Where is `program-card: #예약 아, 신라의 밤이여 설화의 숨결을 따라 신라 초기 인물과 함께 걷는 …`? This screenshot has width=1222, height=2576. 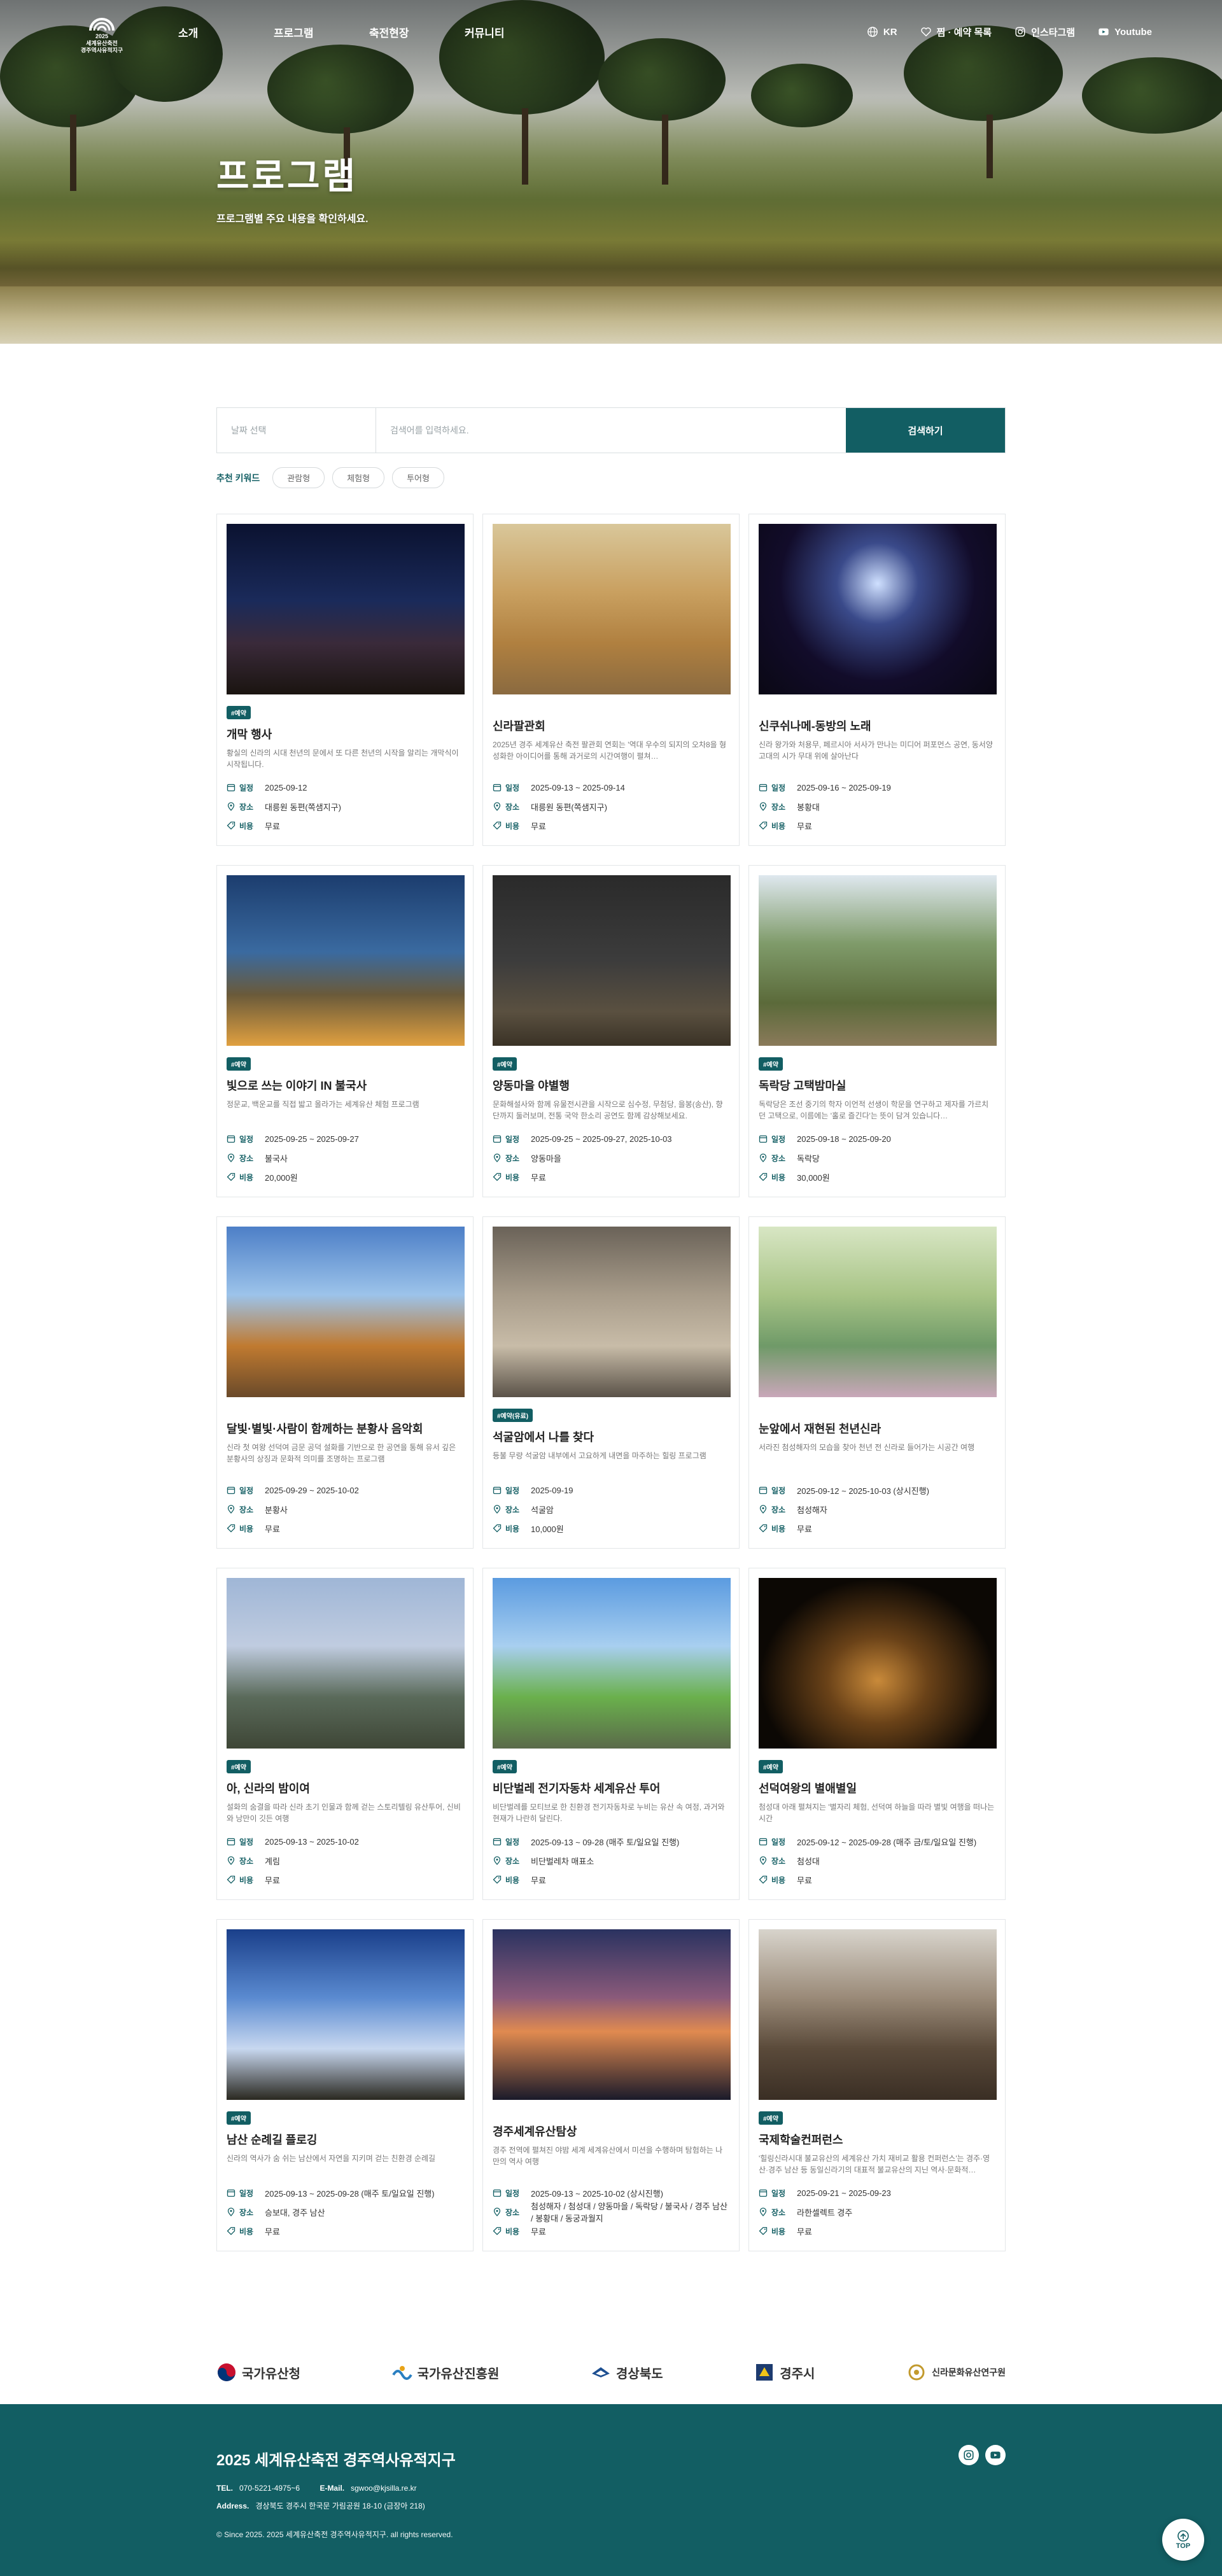
program-card: #예약 아, 신라의 밤이여 설화의 숨결을 따라 신라 초기 인물과 함께 걷는 … is located at coordinates (345, 1734).